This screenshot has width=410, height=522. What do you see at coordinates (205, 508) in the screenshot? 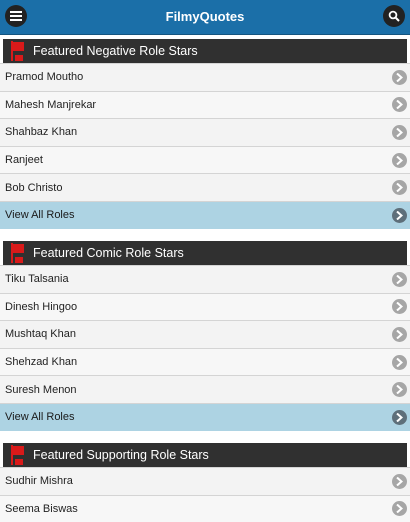
I see `list-item: Seema Biswas` at bounding box center [205, 508].